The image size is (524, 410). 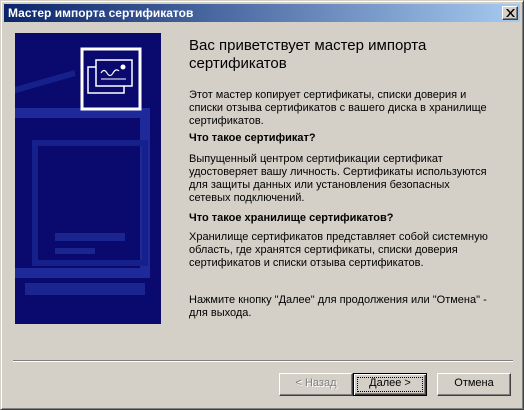 I want to click on title-bar: Мастер импорта сертификатов, so click(x=262, y=13).